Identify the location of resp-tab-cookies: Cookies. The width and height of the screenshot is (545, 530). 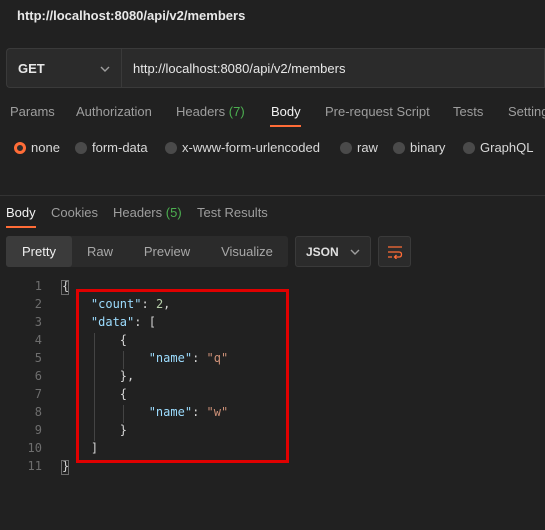
(74, 212).